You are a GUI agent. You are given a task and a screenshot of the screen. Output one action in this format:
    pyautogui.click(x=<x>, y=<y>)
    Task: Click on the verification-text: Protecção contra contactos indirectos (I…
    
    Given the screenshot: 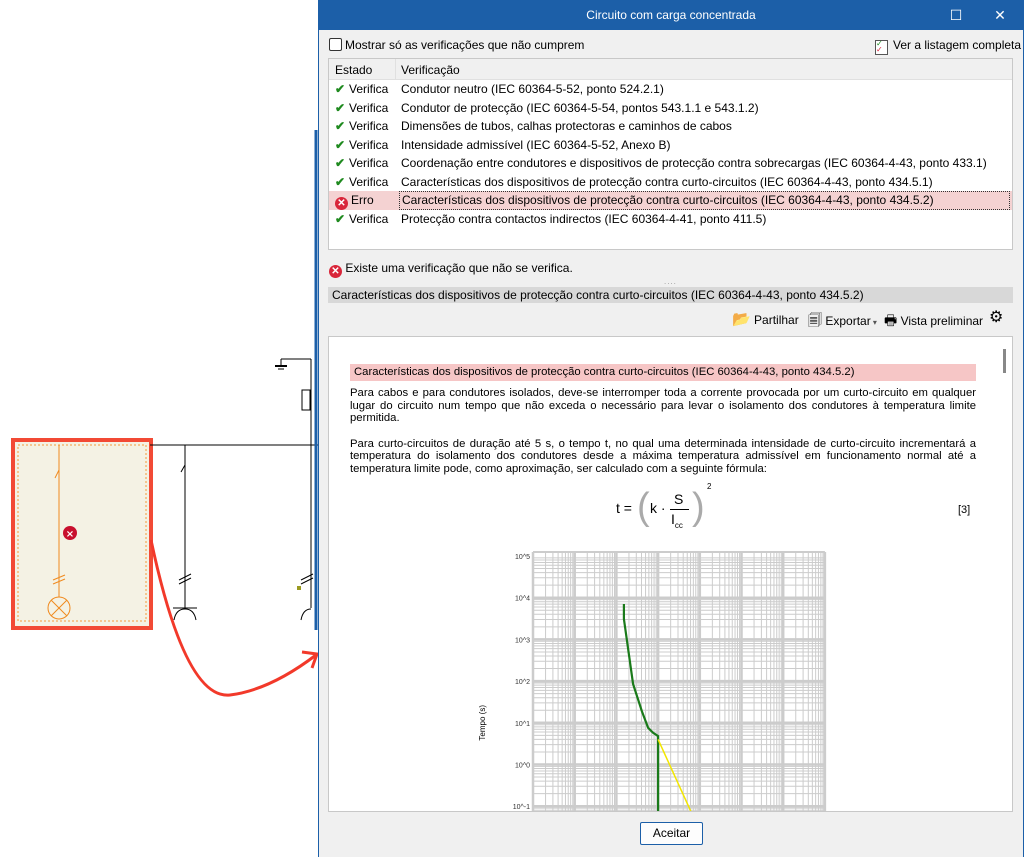 What is the action you would take?
    pyautogui.click(x=584, y=218)
    